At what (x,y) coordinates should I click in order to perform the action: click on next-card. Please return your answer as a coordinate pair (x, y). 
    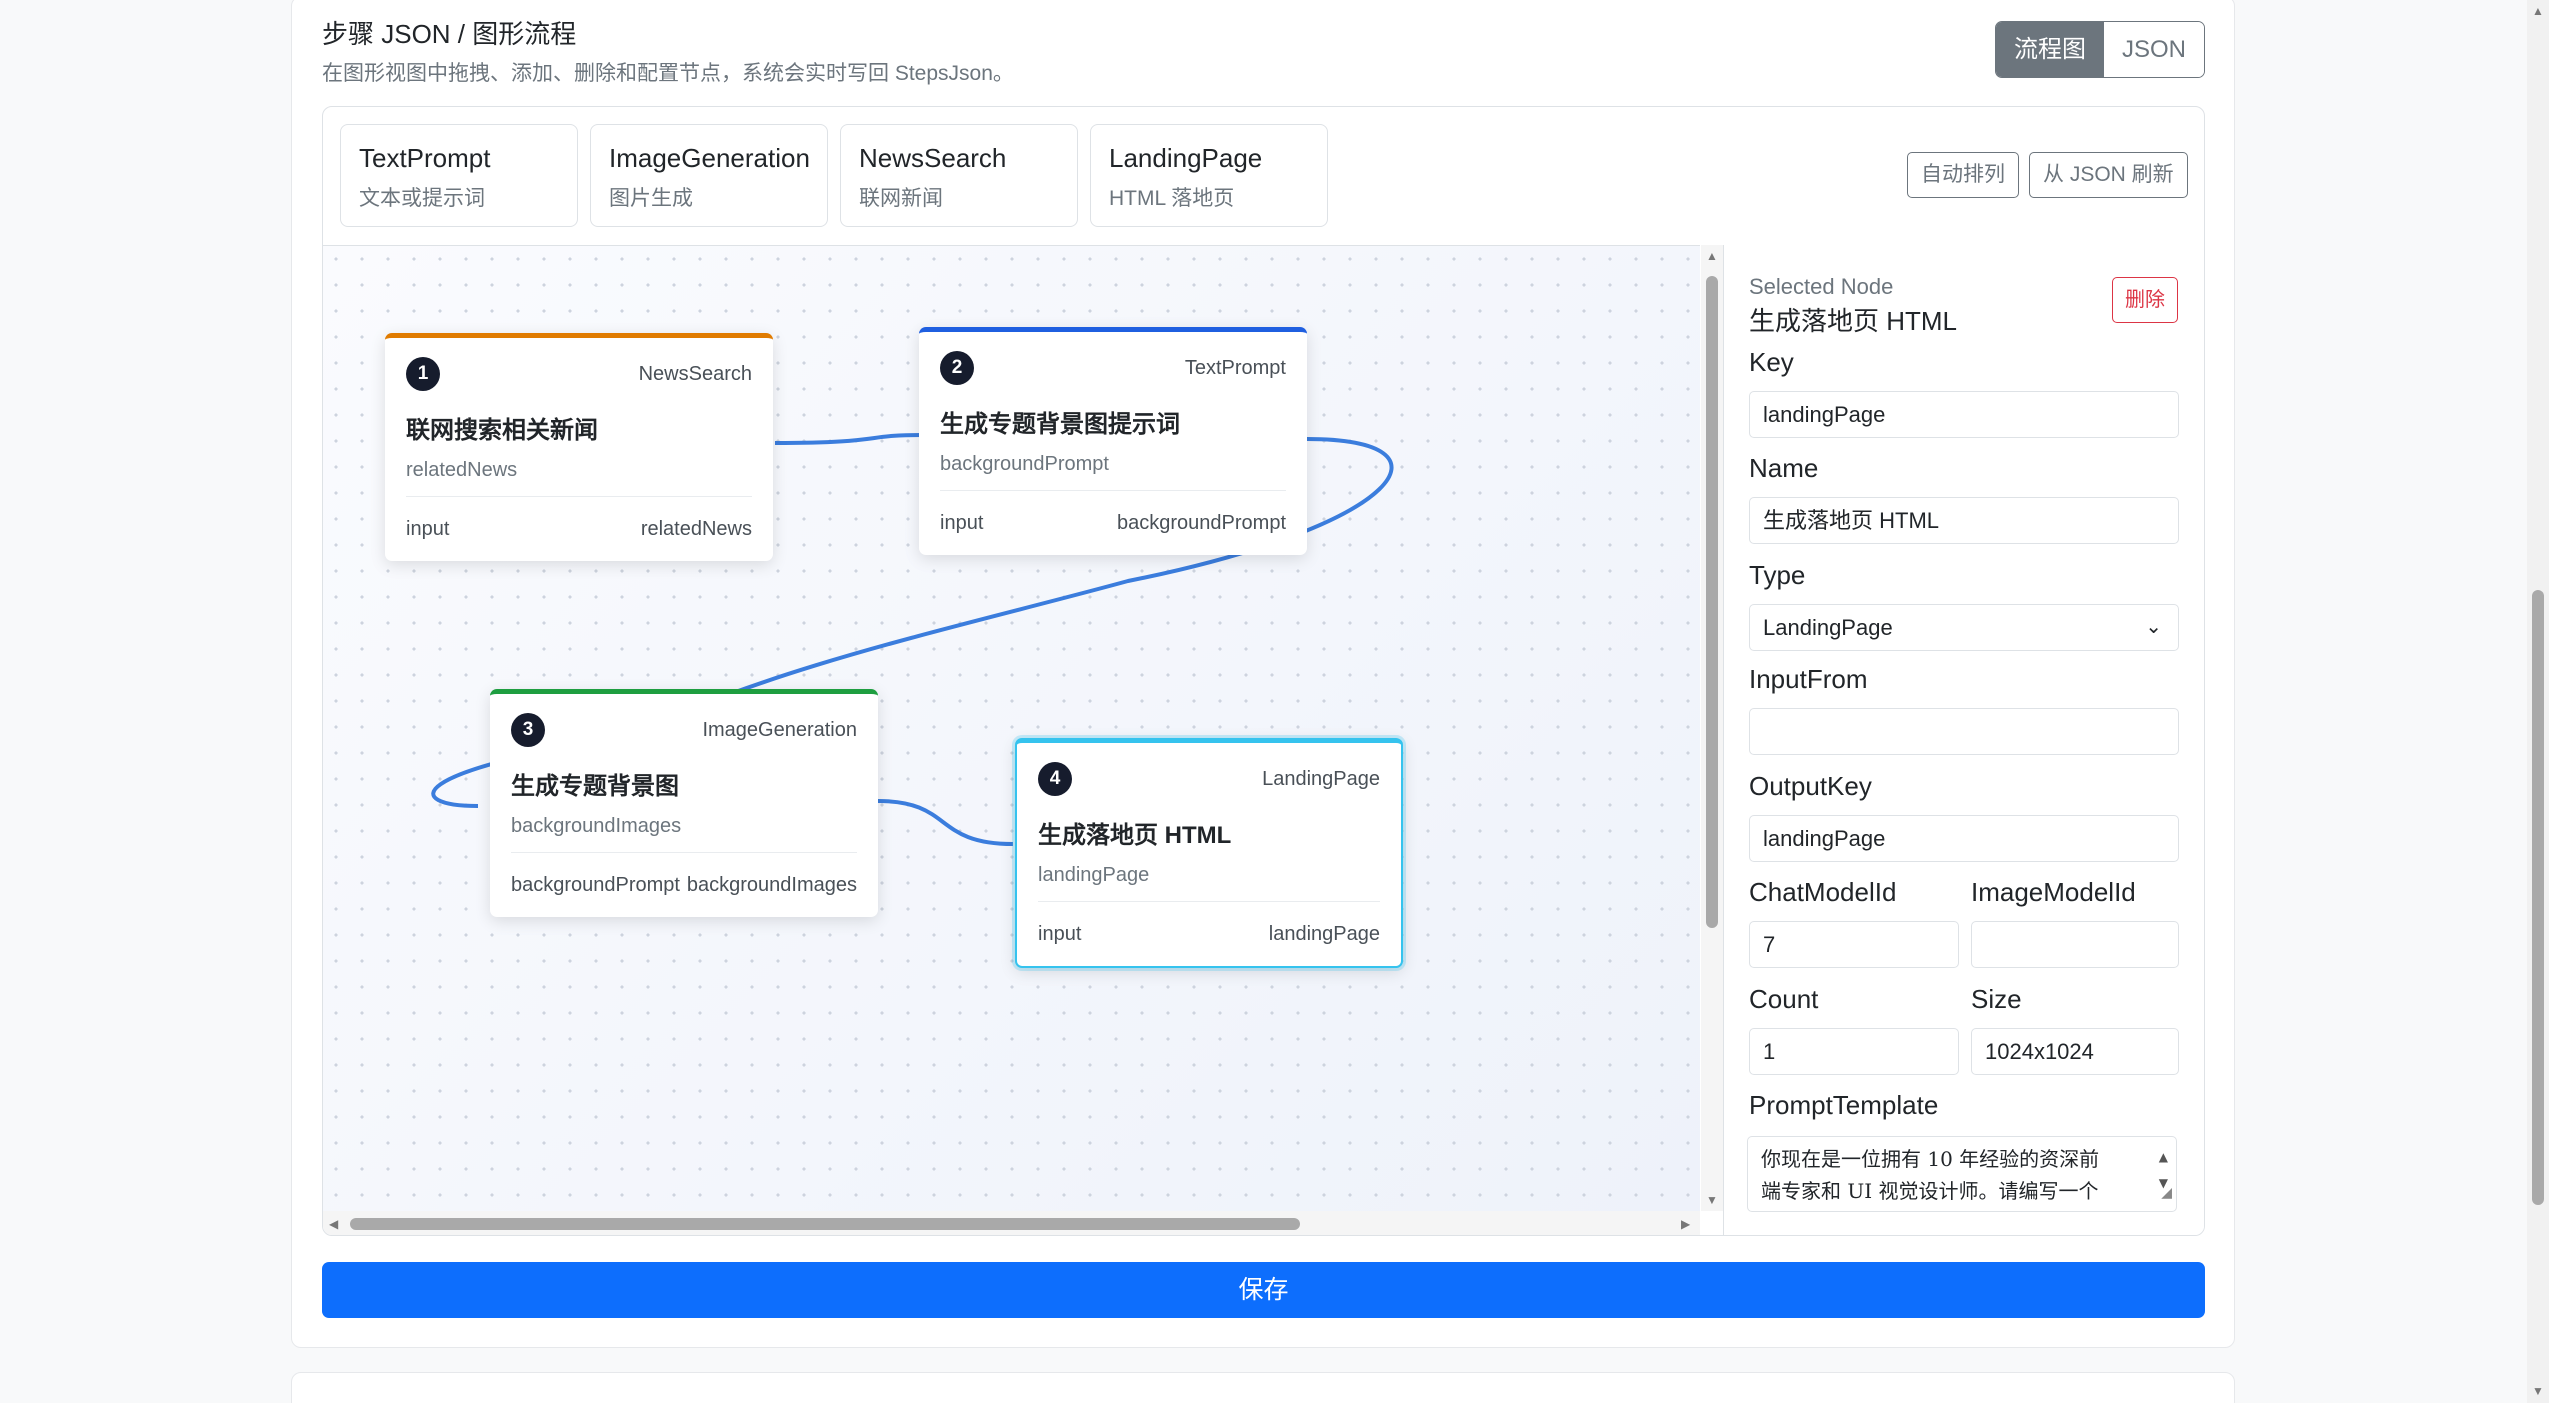
    Looking at the image, I should click on (1263, 1387).